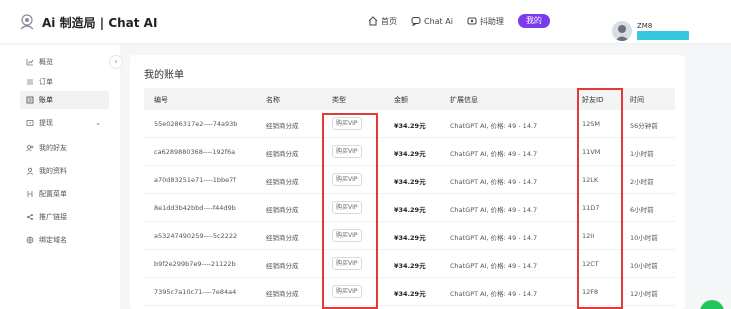 The height and width of the screenshot is (309, 731). Describe the element at coordinates (30, 100) in the screenshot. I see `bill-icon` at that location.